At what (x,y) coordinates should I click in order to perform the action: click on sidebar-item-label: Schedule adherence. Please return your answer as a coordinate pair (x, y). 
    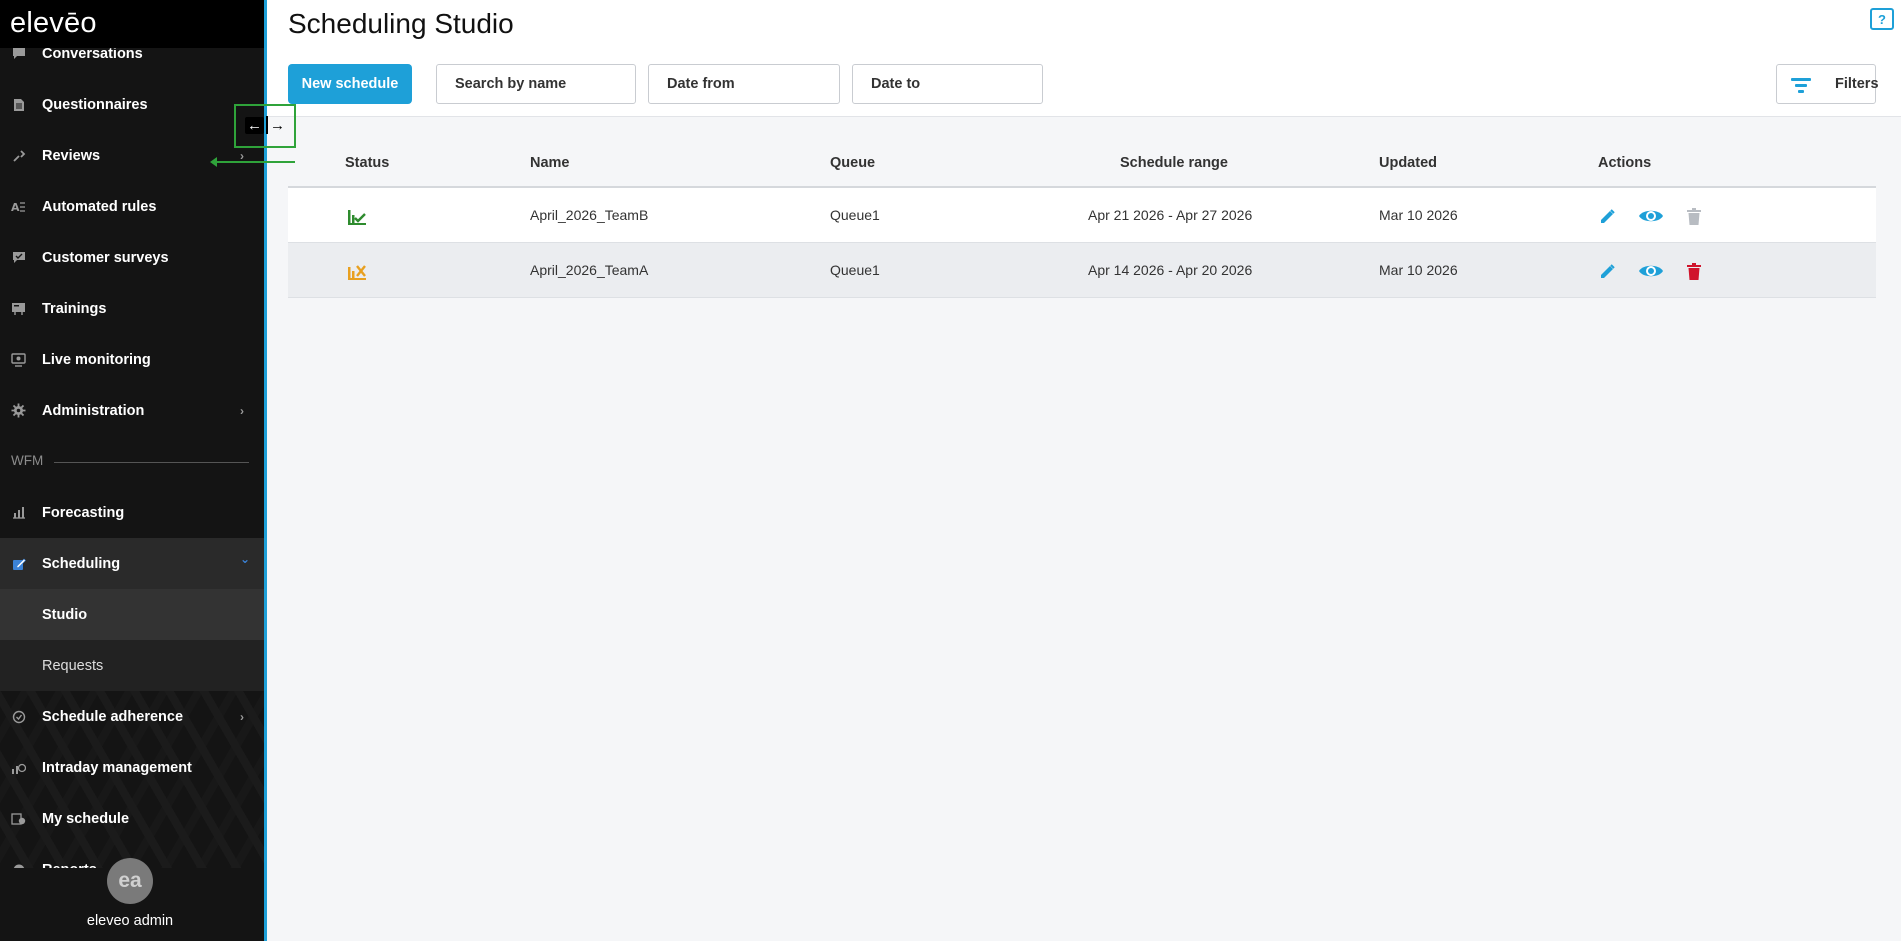
    Looking at the image, I should click on (113, 716).